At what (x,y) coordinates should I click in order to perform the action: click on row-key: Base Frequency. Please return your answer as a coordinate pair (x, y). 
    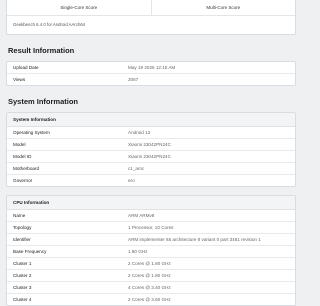
    Looking at the image, I should click on (30, 251).